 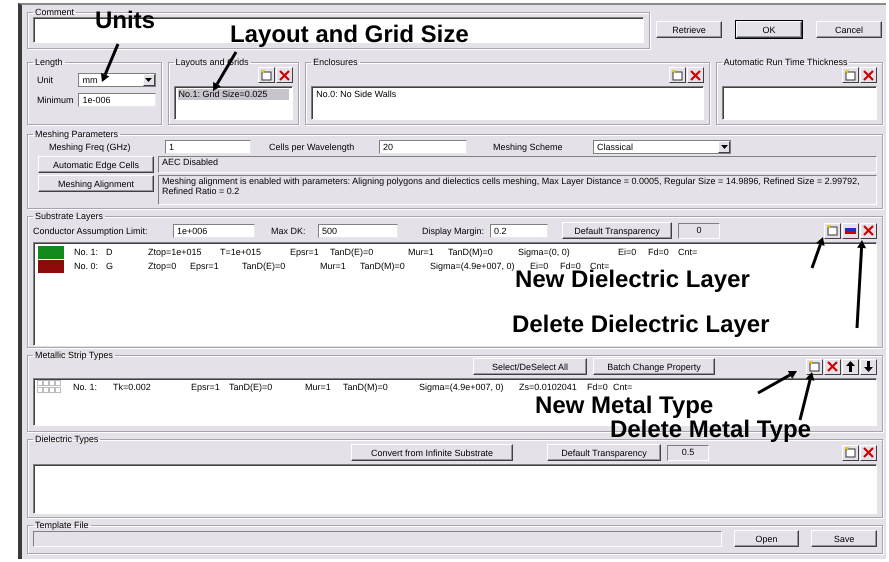 I want to click on input-field: 1e-006, so click(x=117, y=100).